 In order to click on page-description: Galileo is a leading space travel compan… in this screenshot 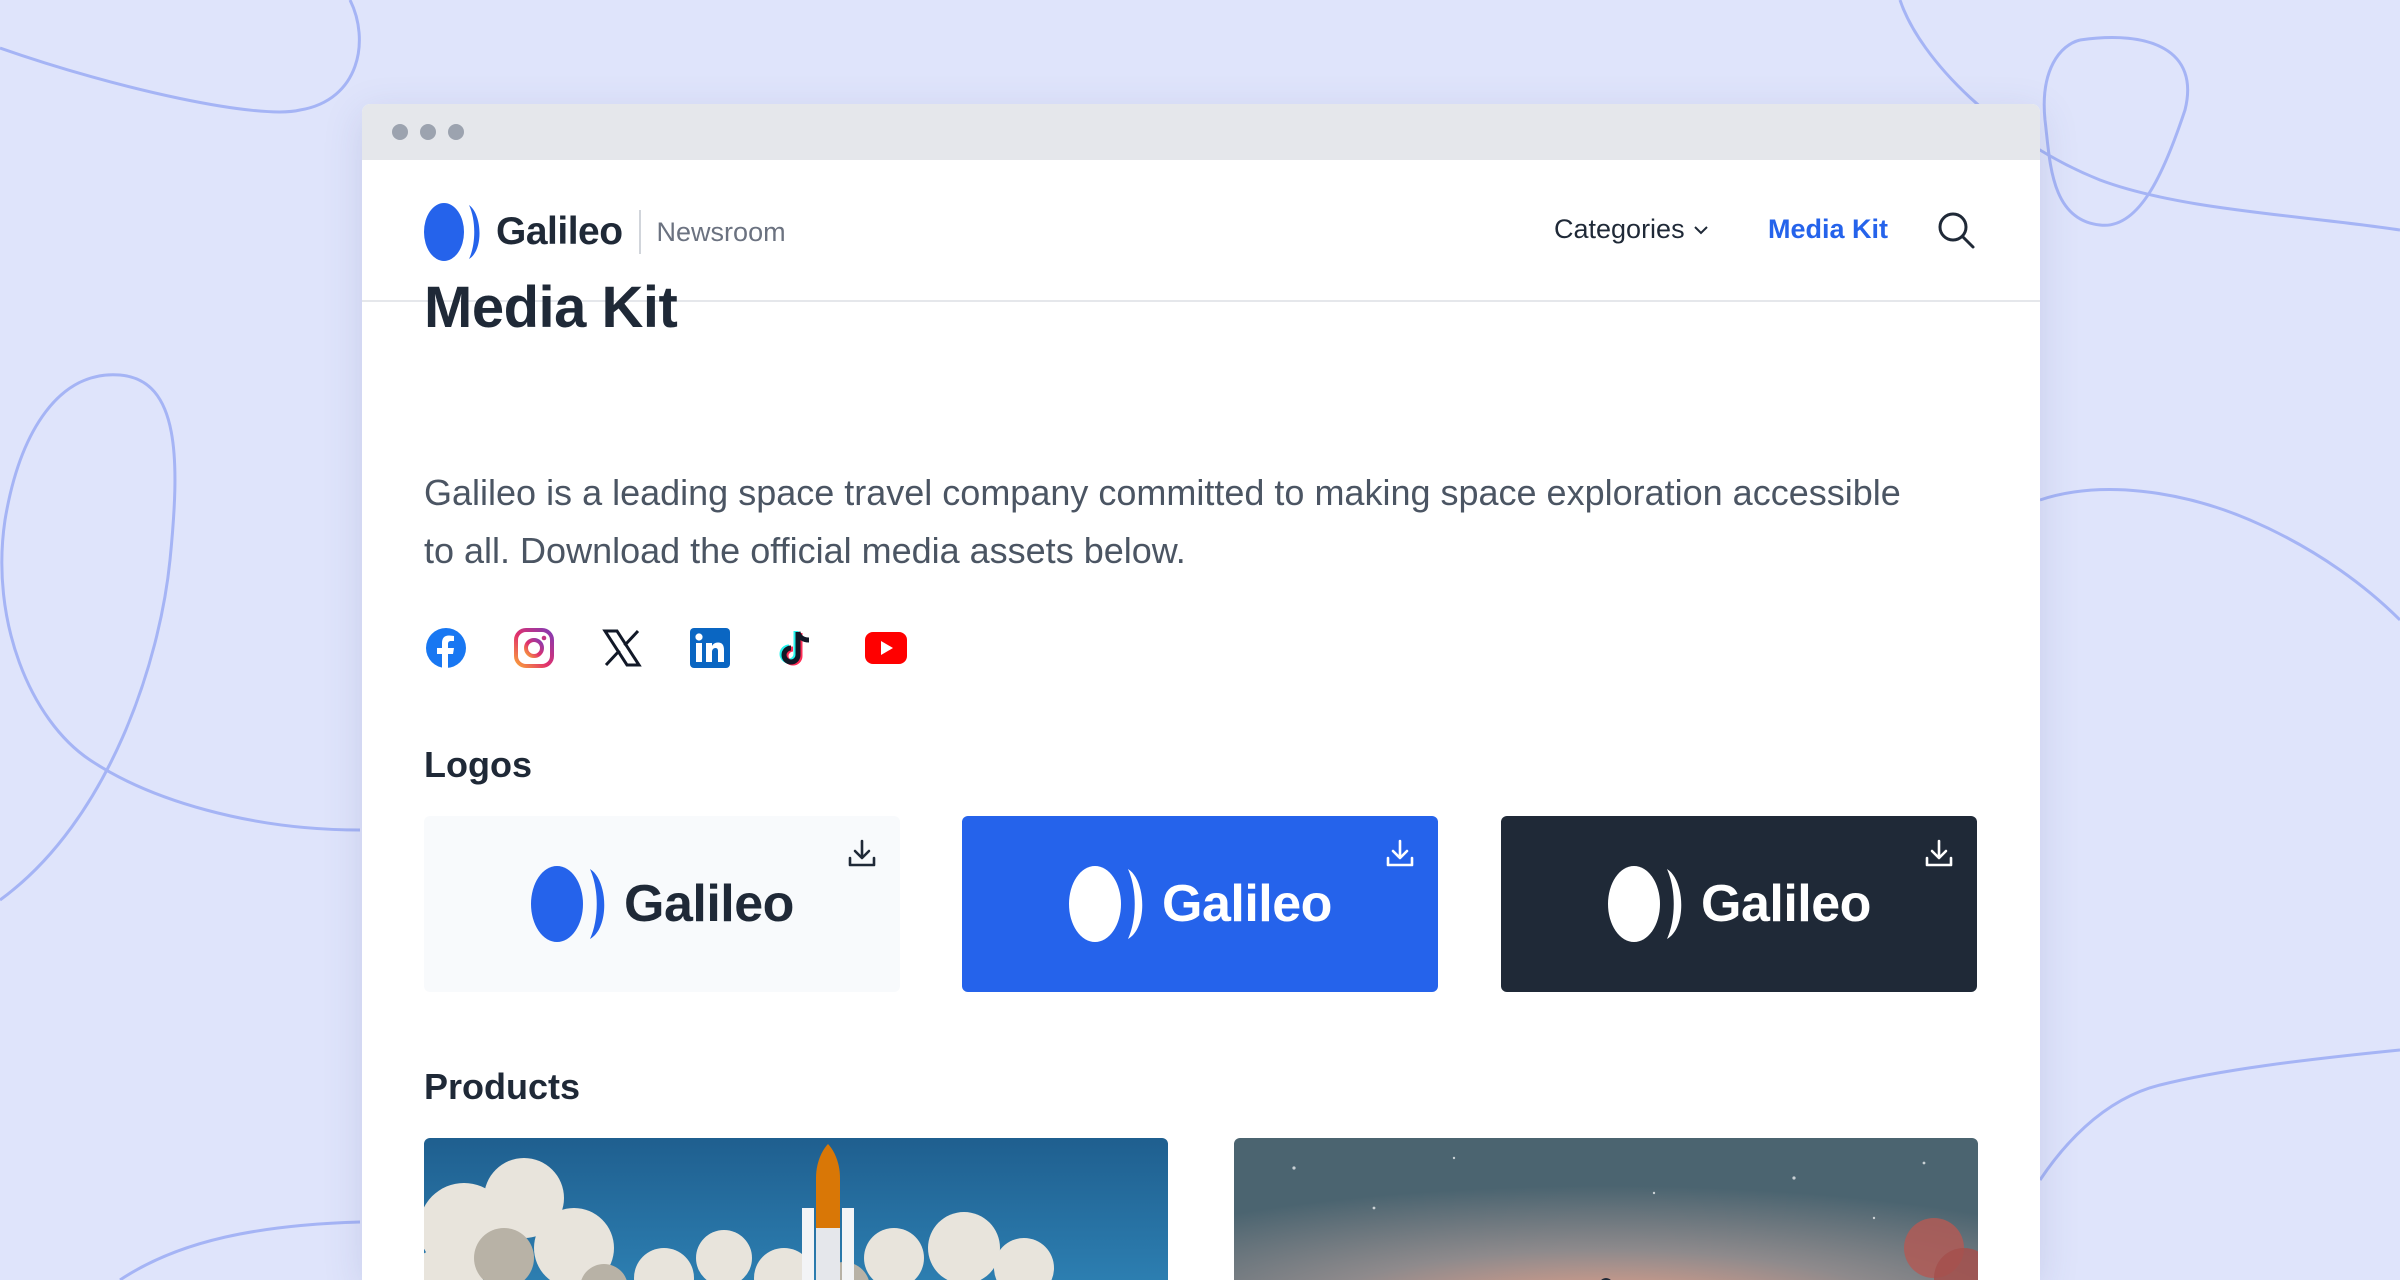, I will do `click(1162, 521)`.